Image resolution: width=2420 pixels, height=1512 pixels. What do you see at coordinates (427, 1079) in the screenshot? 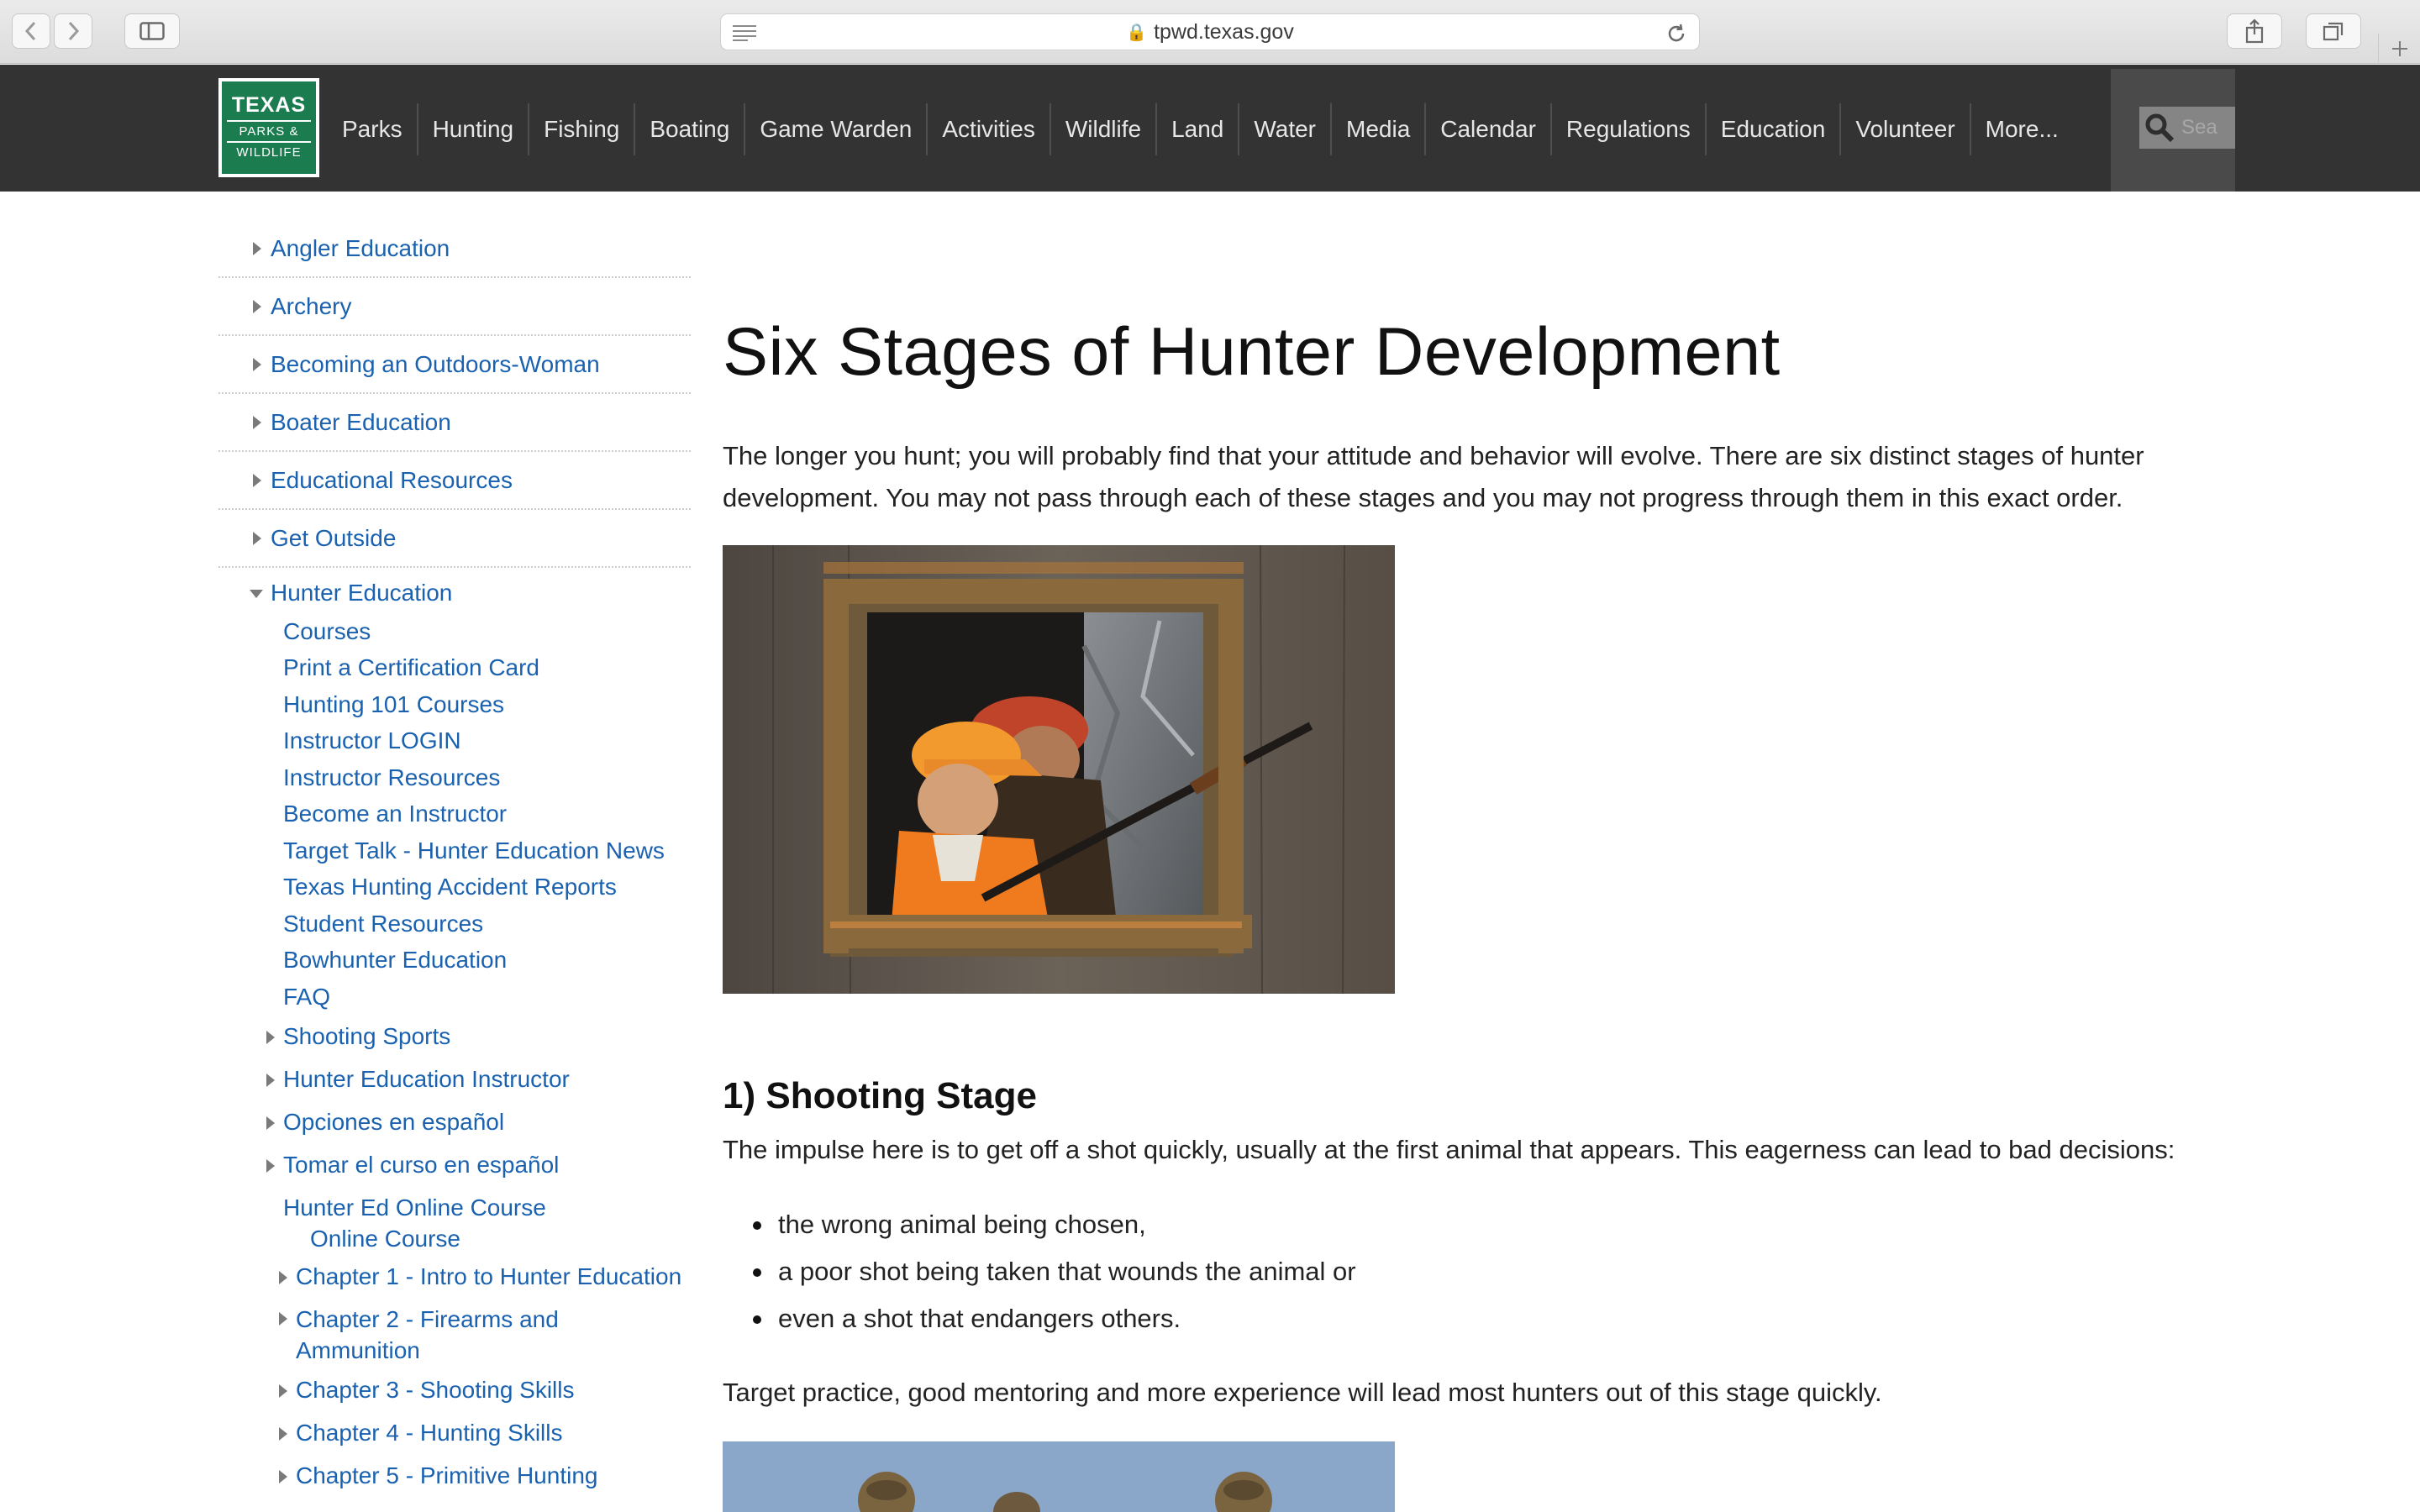
I see `sidebar-item-label: Hunter Education Instructor` at bounding box center [427, 1079].